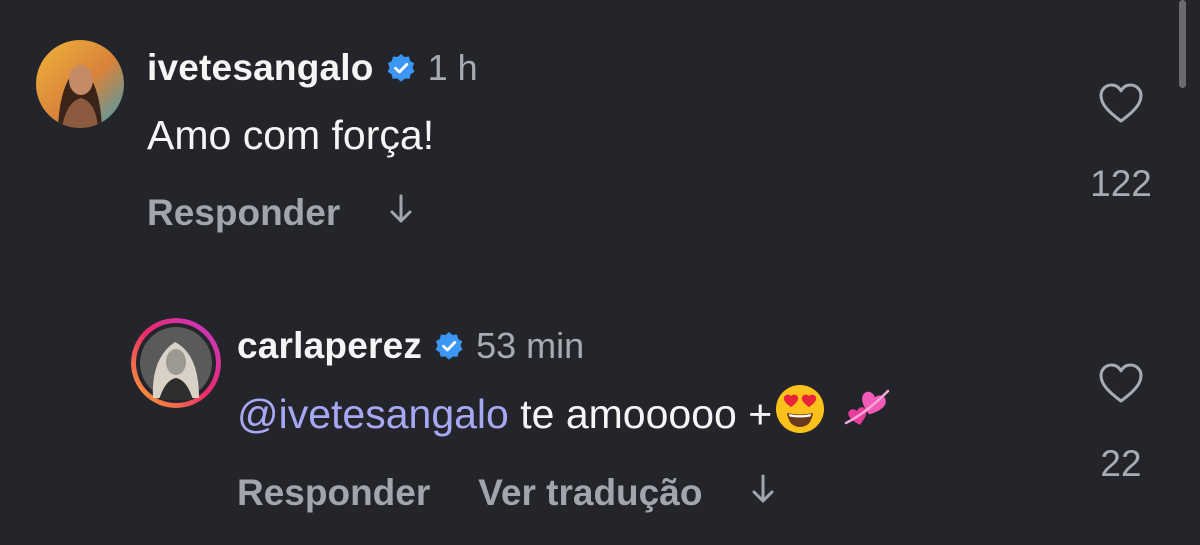  What do you see at coordinates (867, 414) in the screenshot?
I see `revolving-hearts-emoji` at bounding box center [867, 414].